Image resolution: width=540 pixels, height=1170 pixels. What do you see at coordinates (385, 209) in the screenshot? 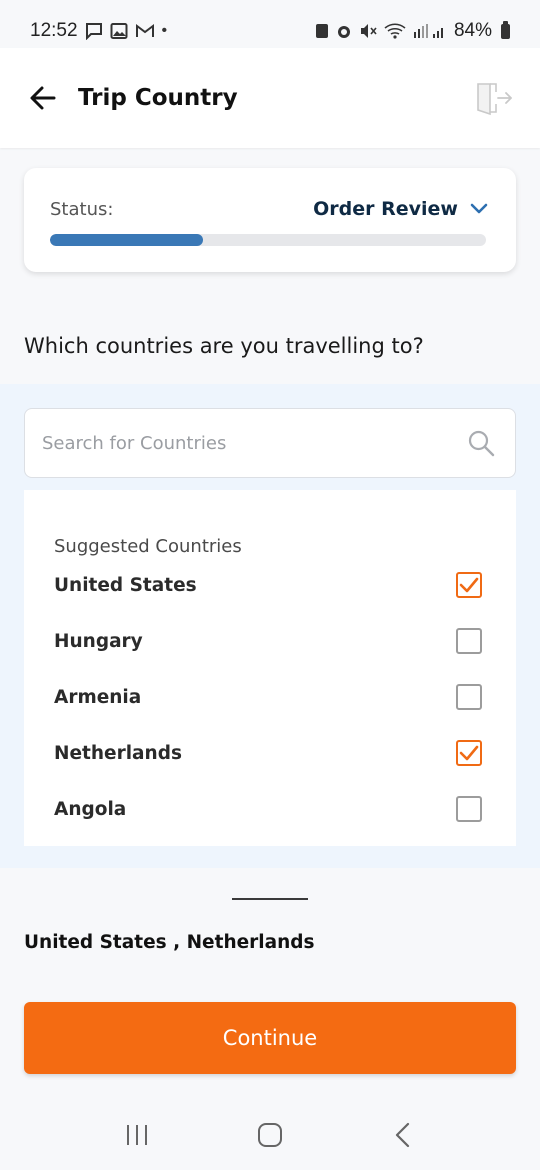
I see `status-value: Order Review` at bounding box center [385, 209].